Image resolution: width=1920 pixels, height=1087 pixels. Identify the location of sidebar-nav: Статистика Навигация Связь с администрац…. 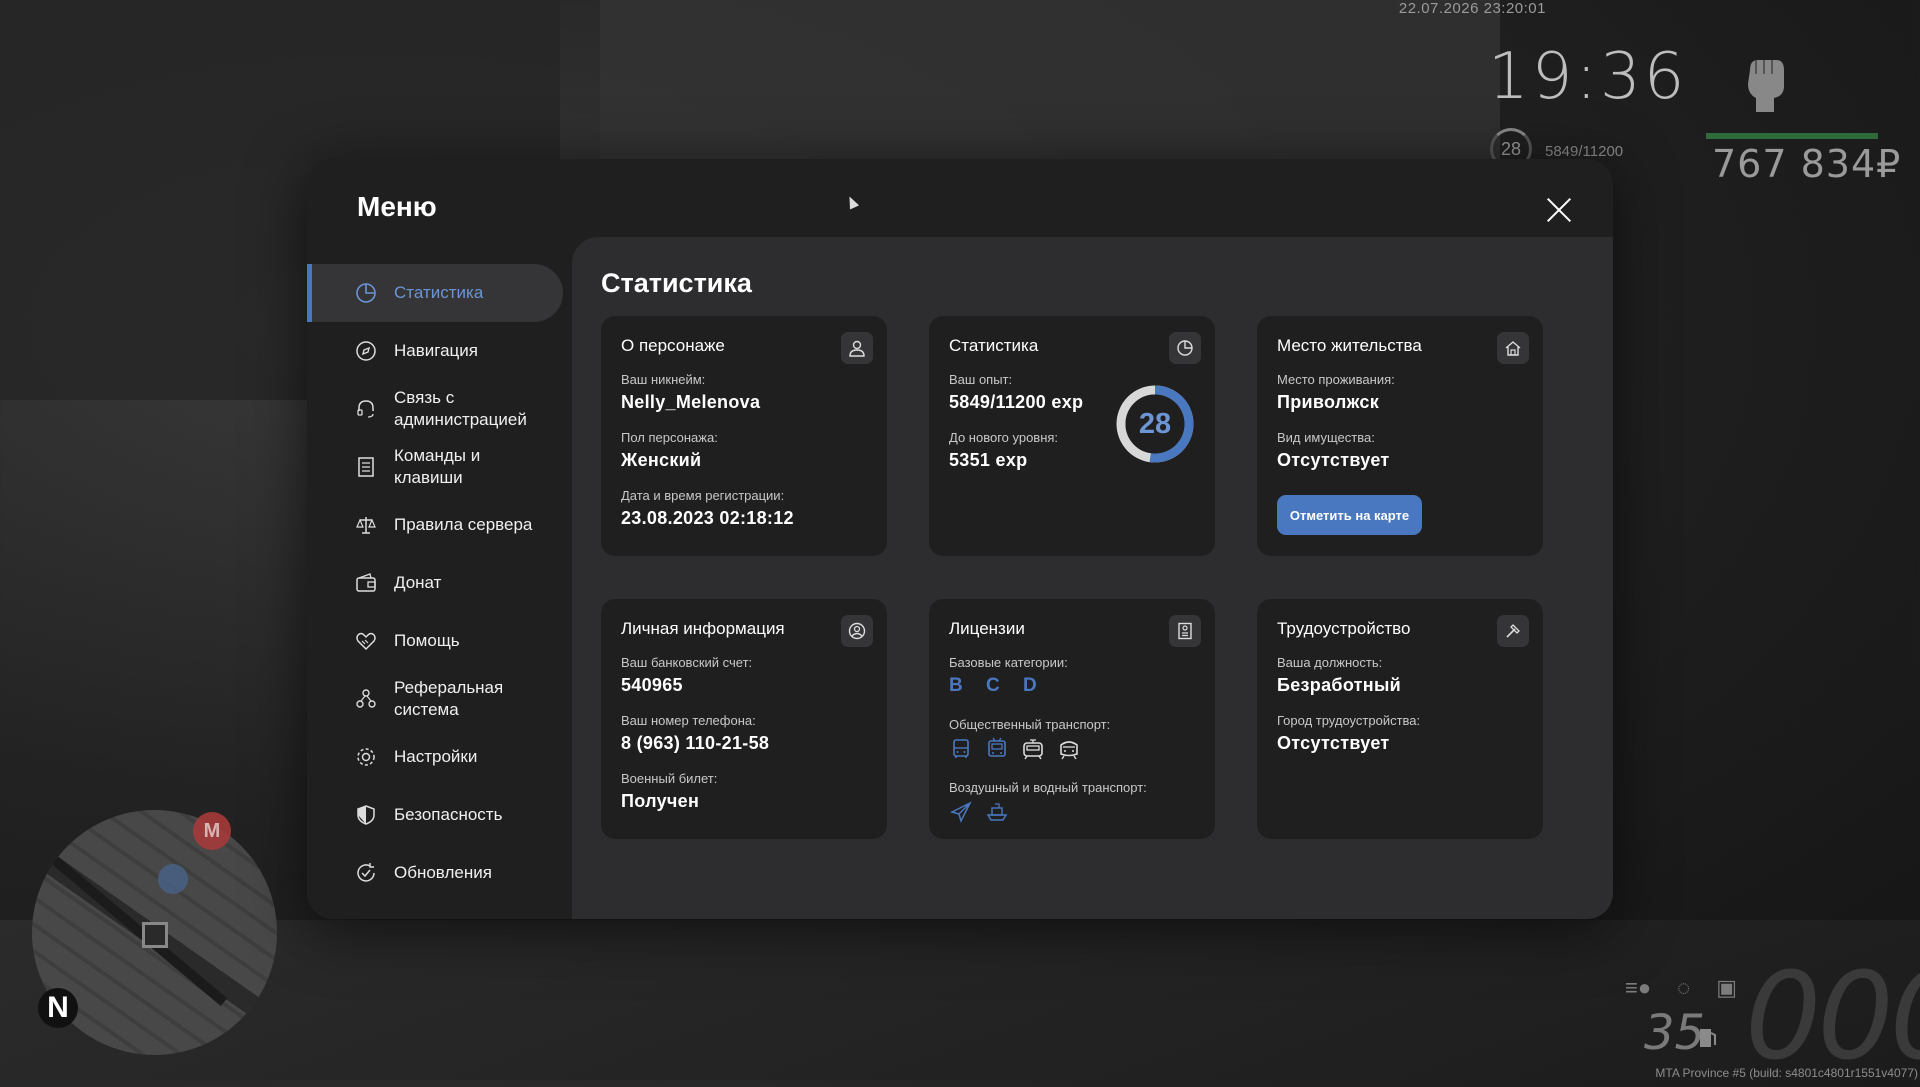
(435, 583).